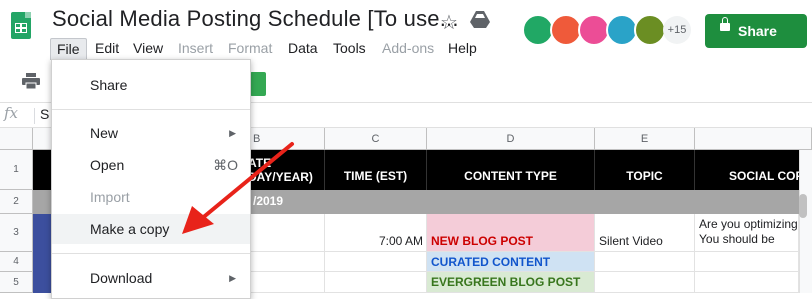  Describe the element at coordinates (376, 139) in the screenshot. I see `column-header-c: C` at that location.